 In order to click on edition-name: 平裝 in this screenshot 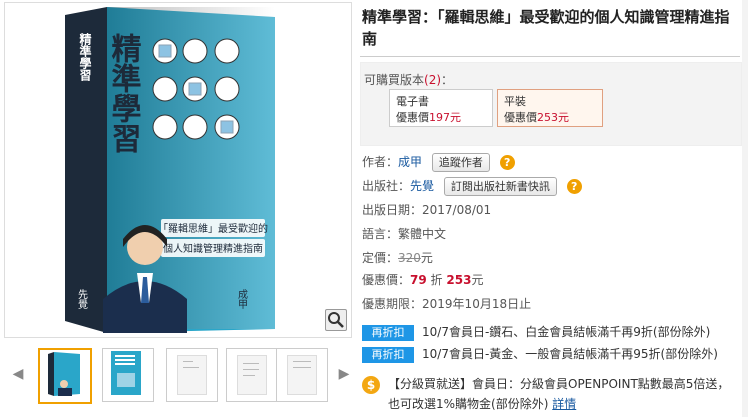, I will do `click(515, 101)`.